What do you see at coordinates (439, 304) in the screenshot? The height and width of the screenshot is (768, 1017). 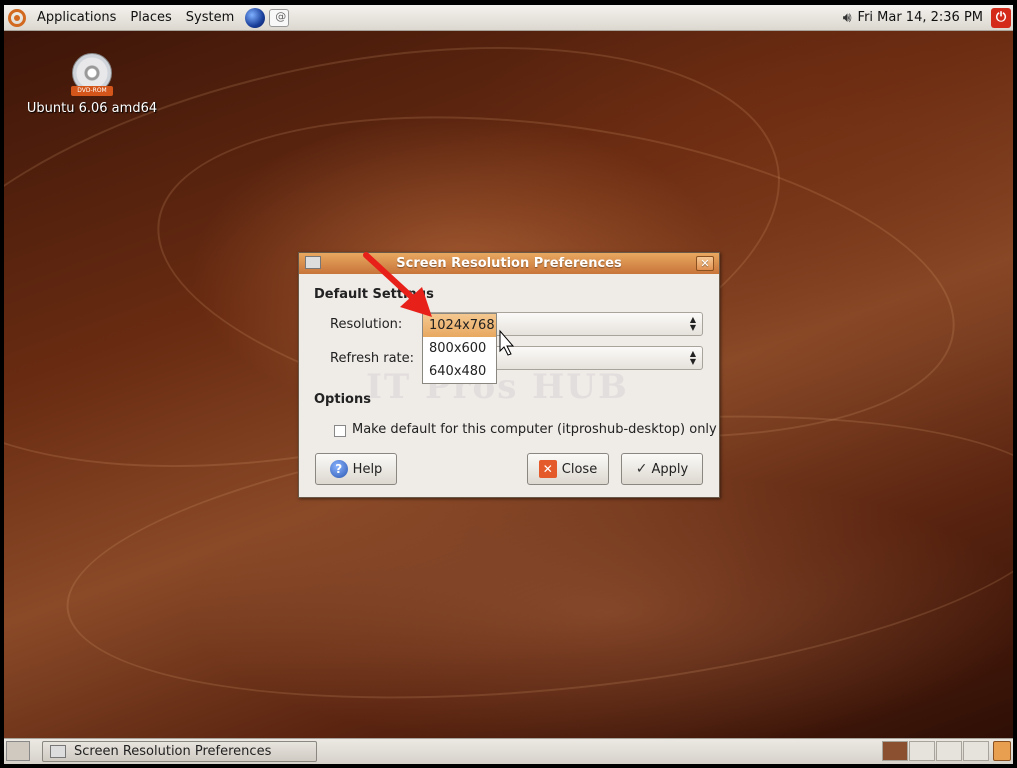 I see `annotation-arrow` at bounding box center [439, 304].